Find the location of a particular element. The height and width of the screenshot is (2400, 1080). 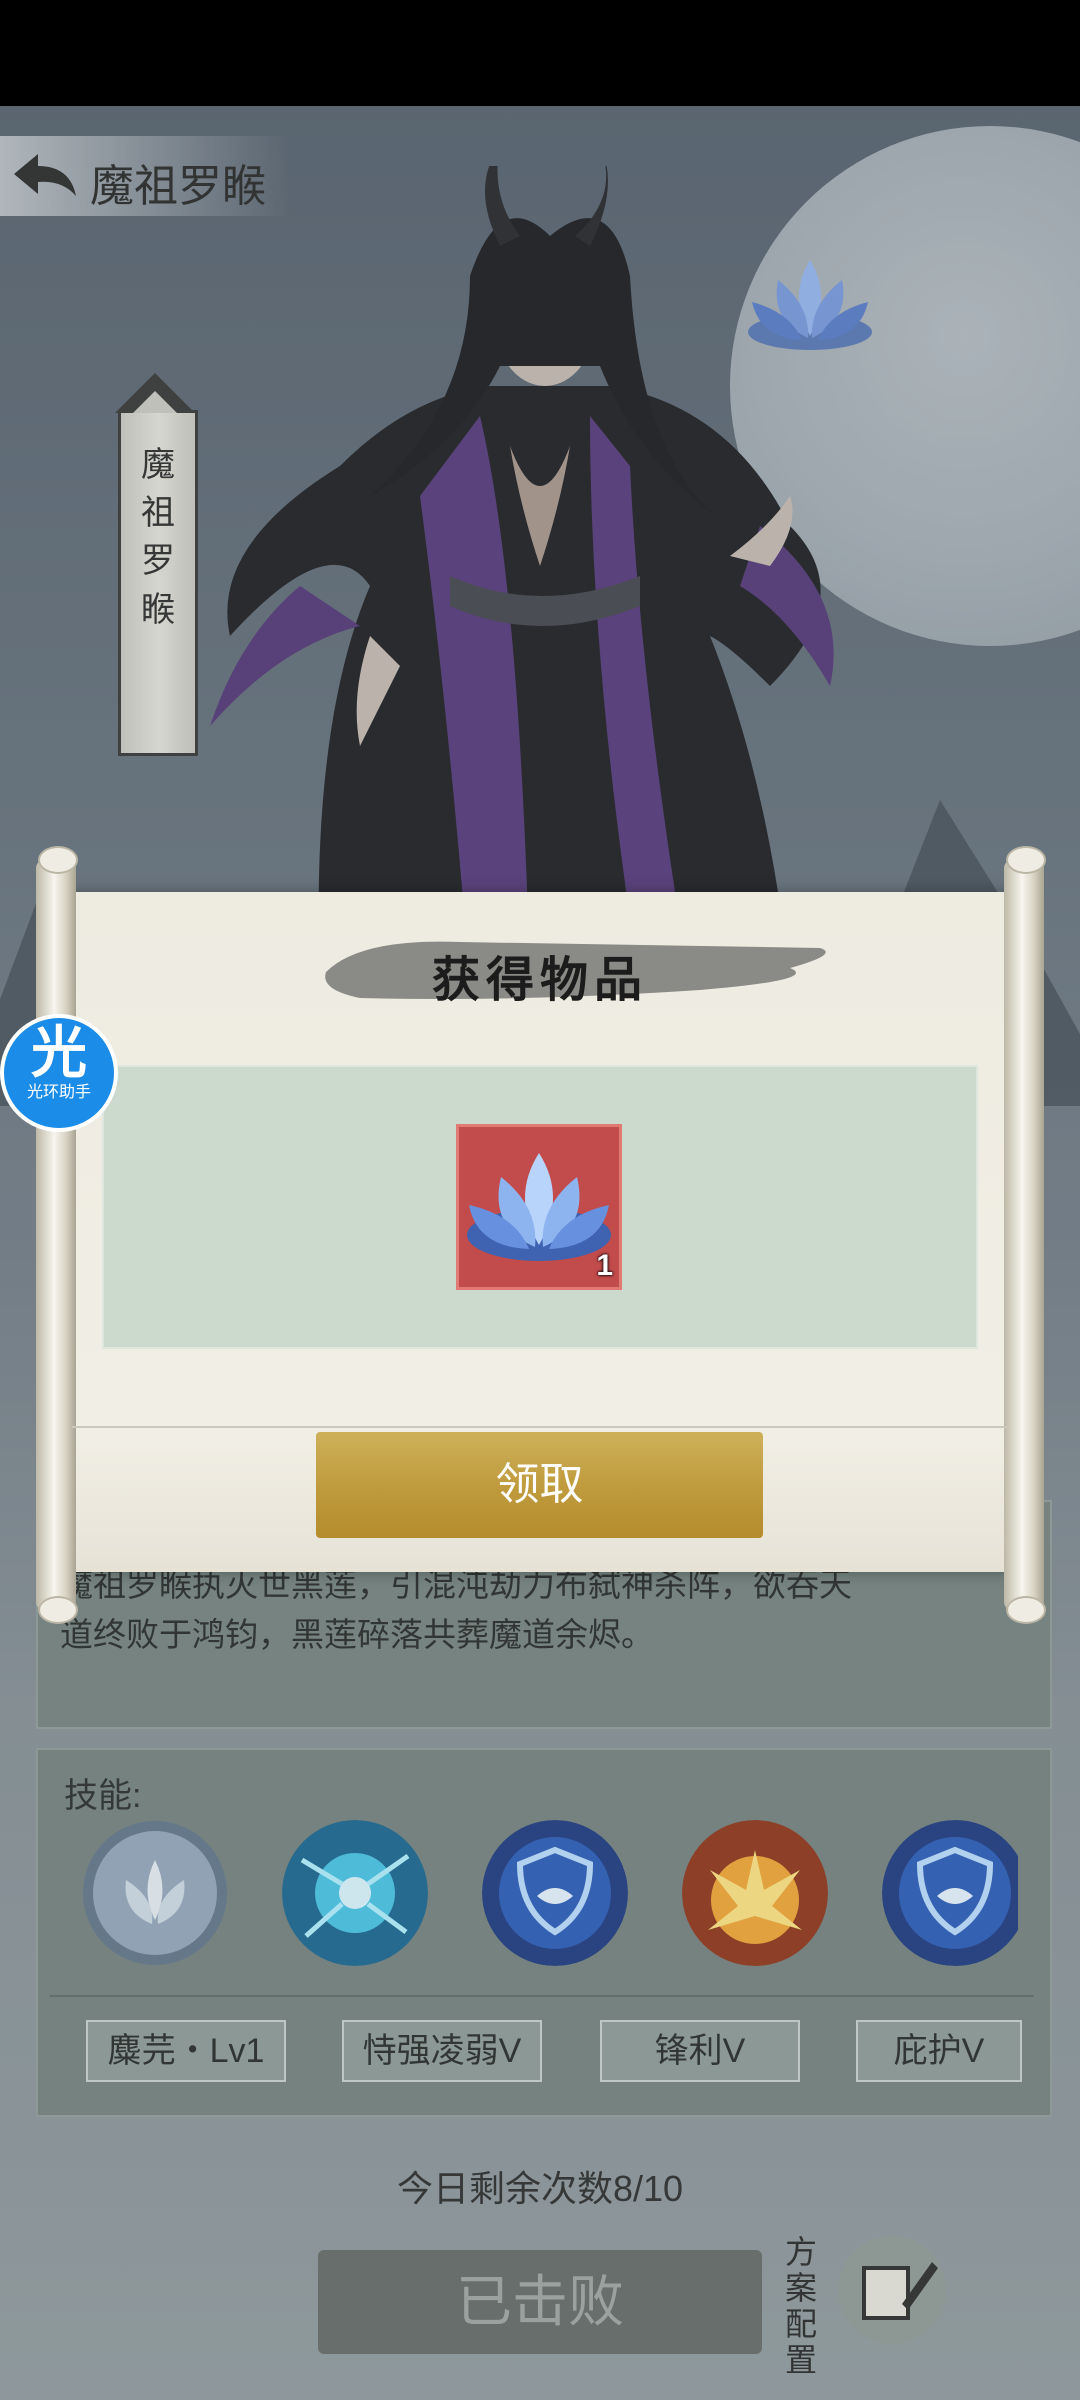

reward-item: 1 is located at coordinates (539, 1207).